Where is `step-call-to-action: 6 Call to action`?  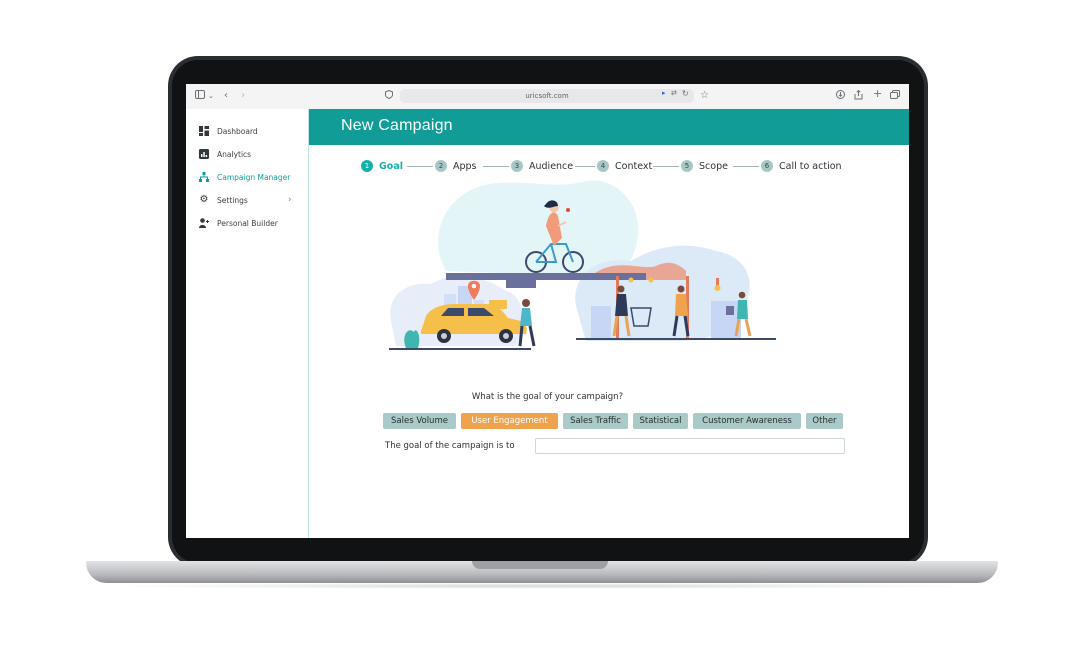 step-call-to-action: 6 Call to action is located at coordinates (801, 166).